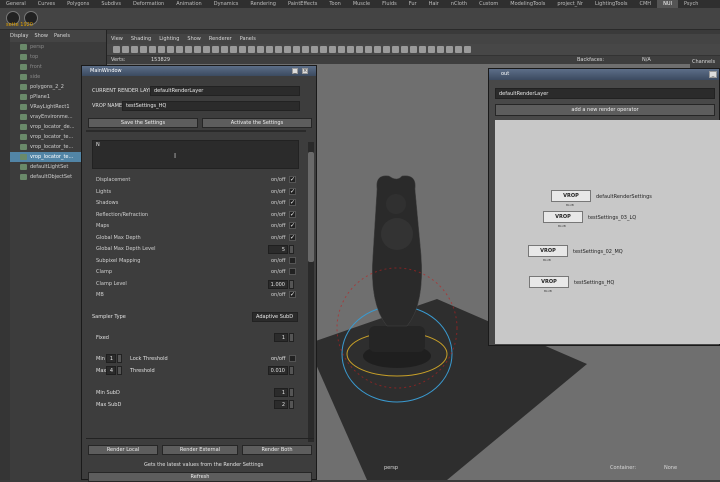 The width and height of the screenshot is (720, 482). I want to click on close-icon: ×, so click(305, 71).